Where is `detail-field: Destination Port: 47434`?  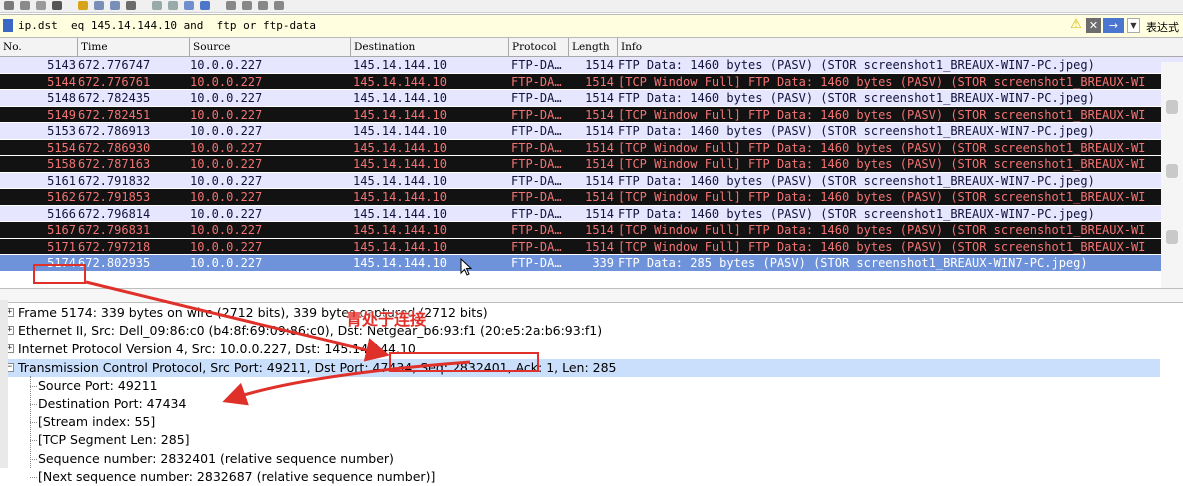
detail-field: Destination Port: 47434 is located at coordinates (580, 404).